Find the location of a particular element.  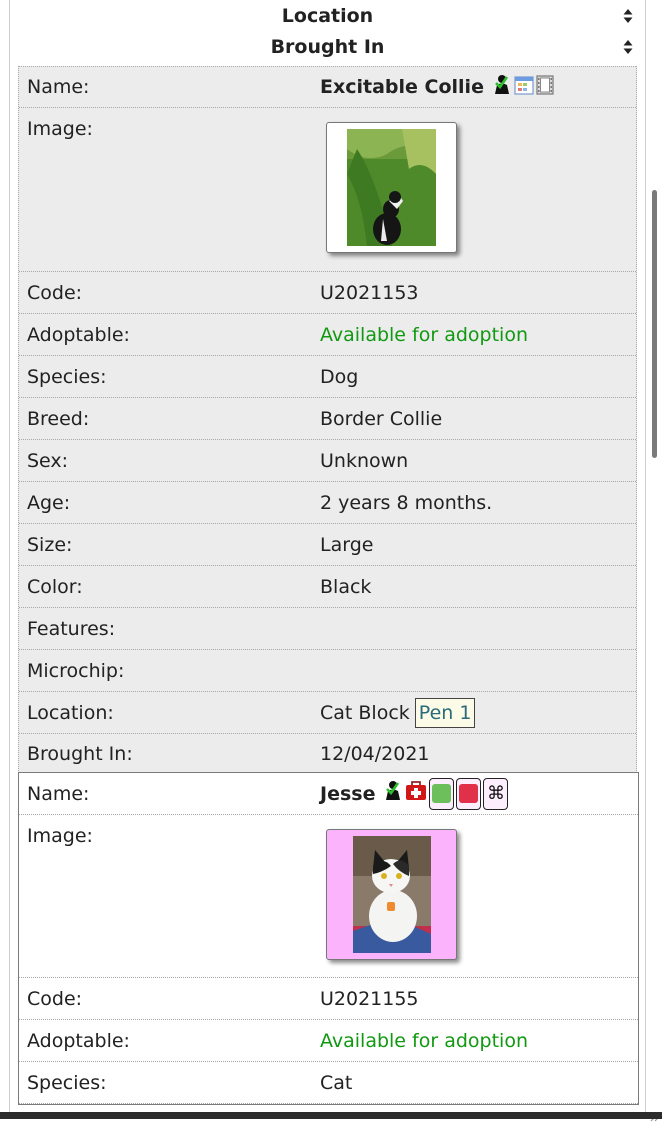

window-bottom-edge is located at coordinates (331, 1115).